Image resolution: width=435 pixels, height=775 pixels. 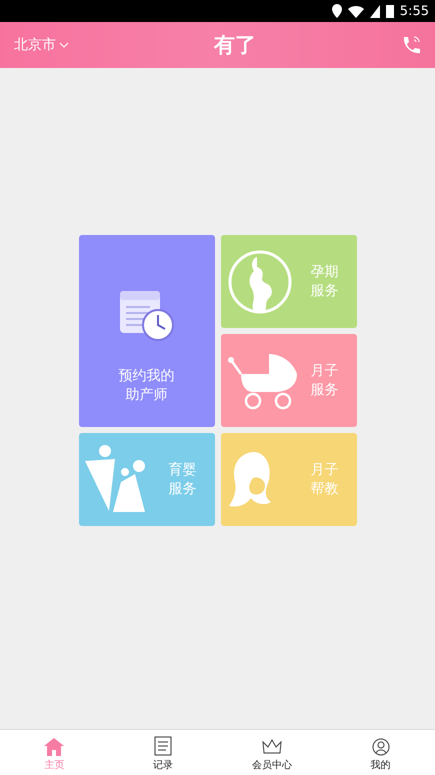 I want to click on pregnant-woman-icon, so click(x=259, y=281).